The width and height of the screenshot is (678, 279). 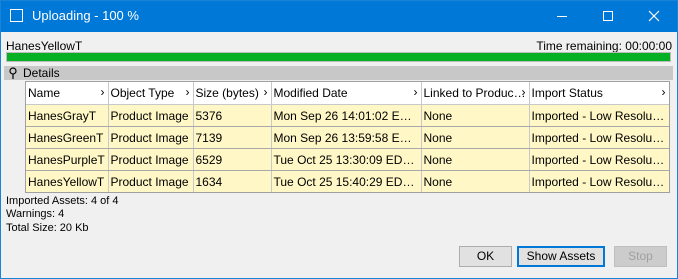 I want to click on column-header-linked-to-product: Linked to Product... ›, so click(x=475, y=93).